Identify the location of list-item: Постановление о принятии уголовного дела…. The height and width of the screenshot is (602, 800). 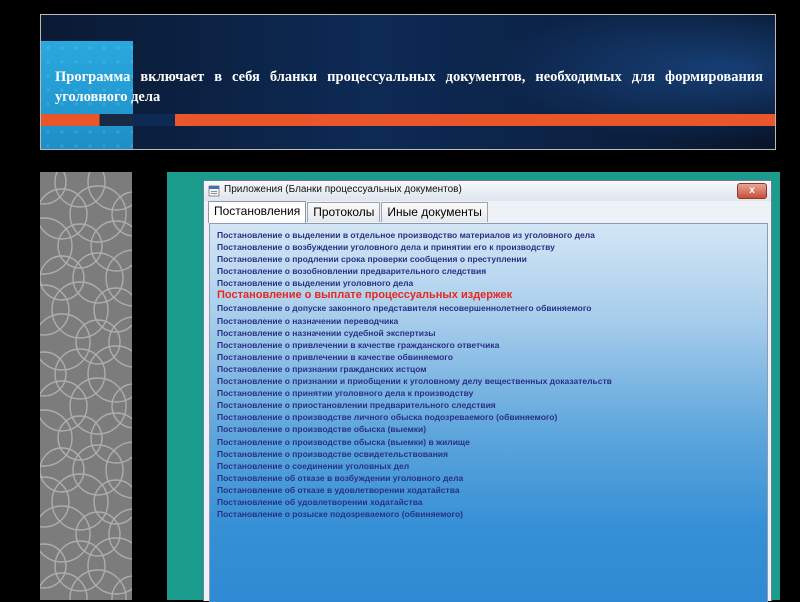
(492, 393).